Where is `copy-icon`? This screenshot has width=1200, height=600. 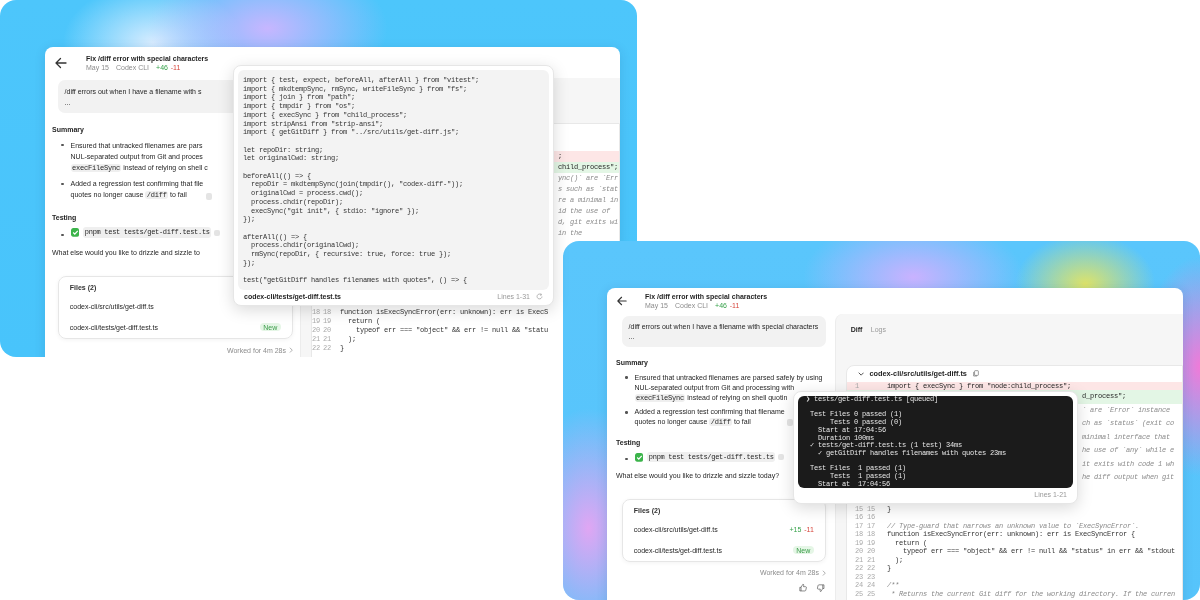 copy-icon is located at coordinates (975, 374).